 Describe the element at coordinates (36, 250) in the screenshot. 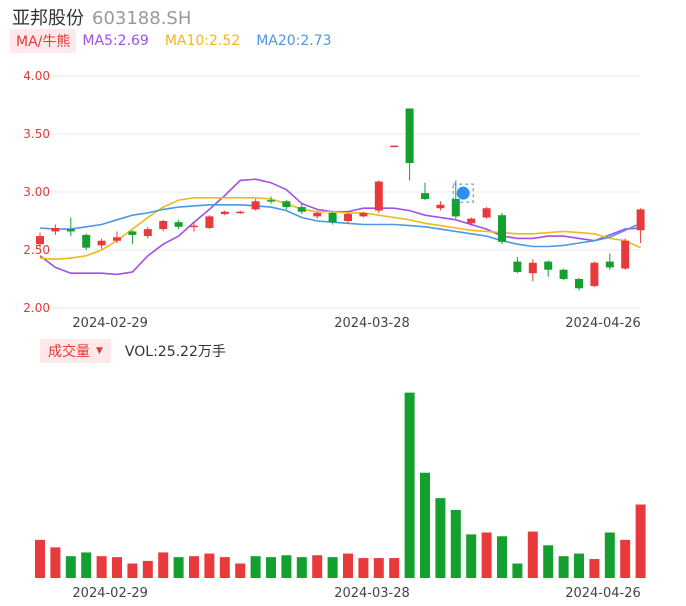

I see `y-tick-label: 2.50` at that location.